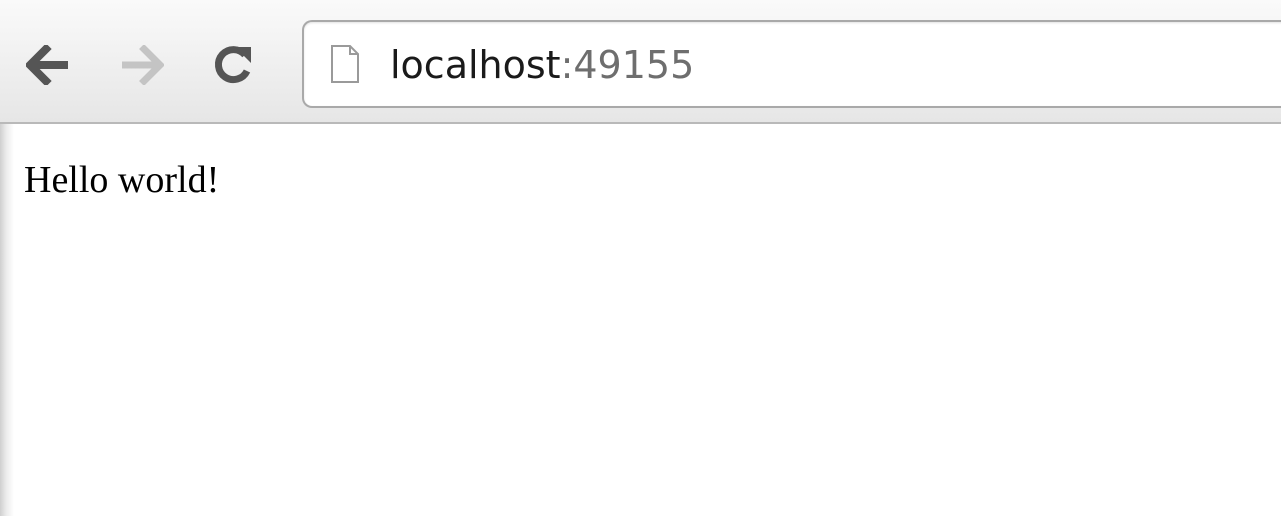 The height and width of the screenshot is (516, 1281). I want to click on reload-icon, so click(233, 65).